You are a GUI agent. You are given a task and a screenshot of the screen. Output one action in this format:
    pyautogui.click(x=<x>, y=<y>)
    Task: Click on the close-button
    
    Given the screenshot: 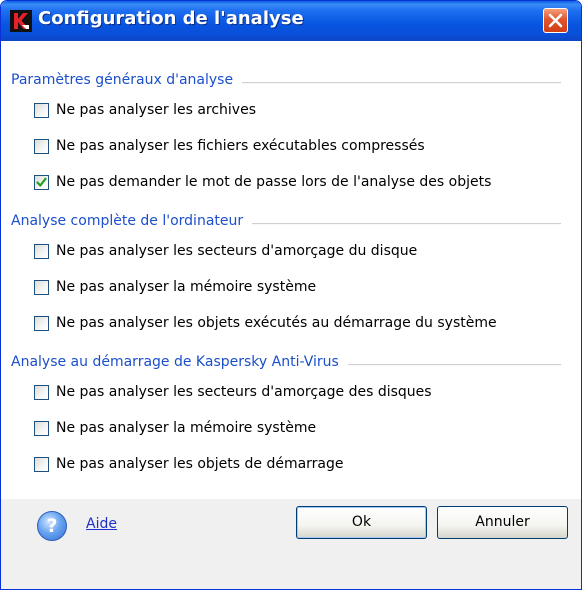 What is the action you would take?
    pyautogui.click(x=555, y=20)
    